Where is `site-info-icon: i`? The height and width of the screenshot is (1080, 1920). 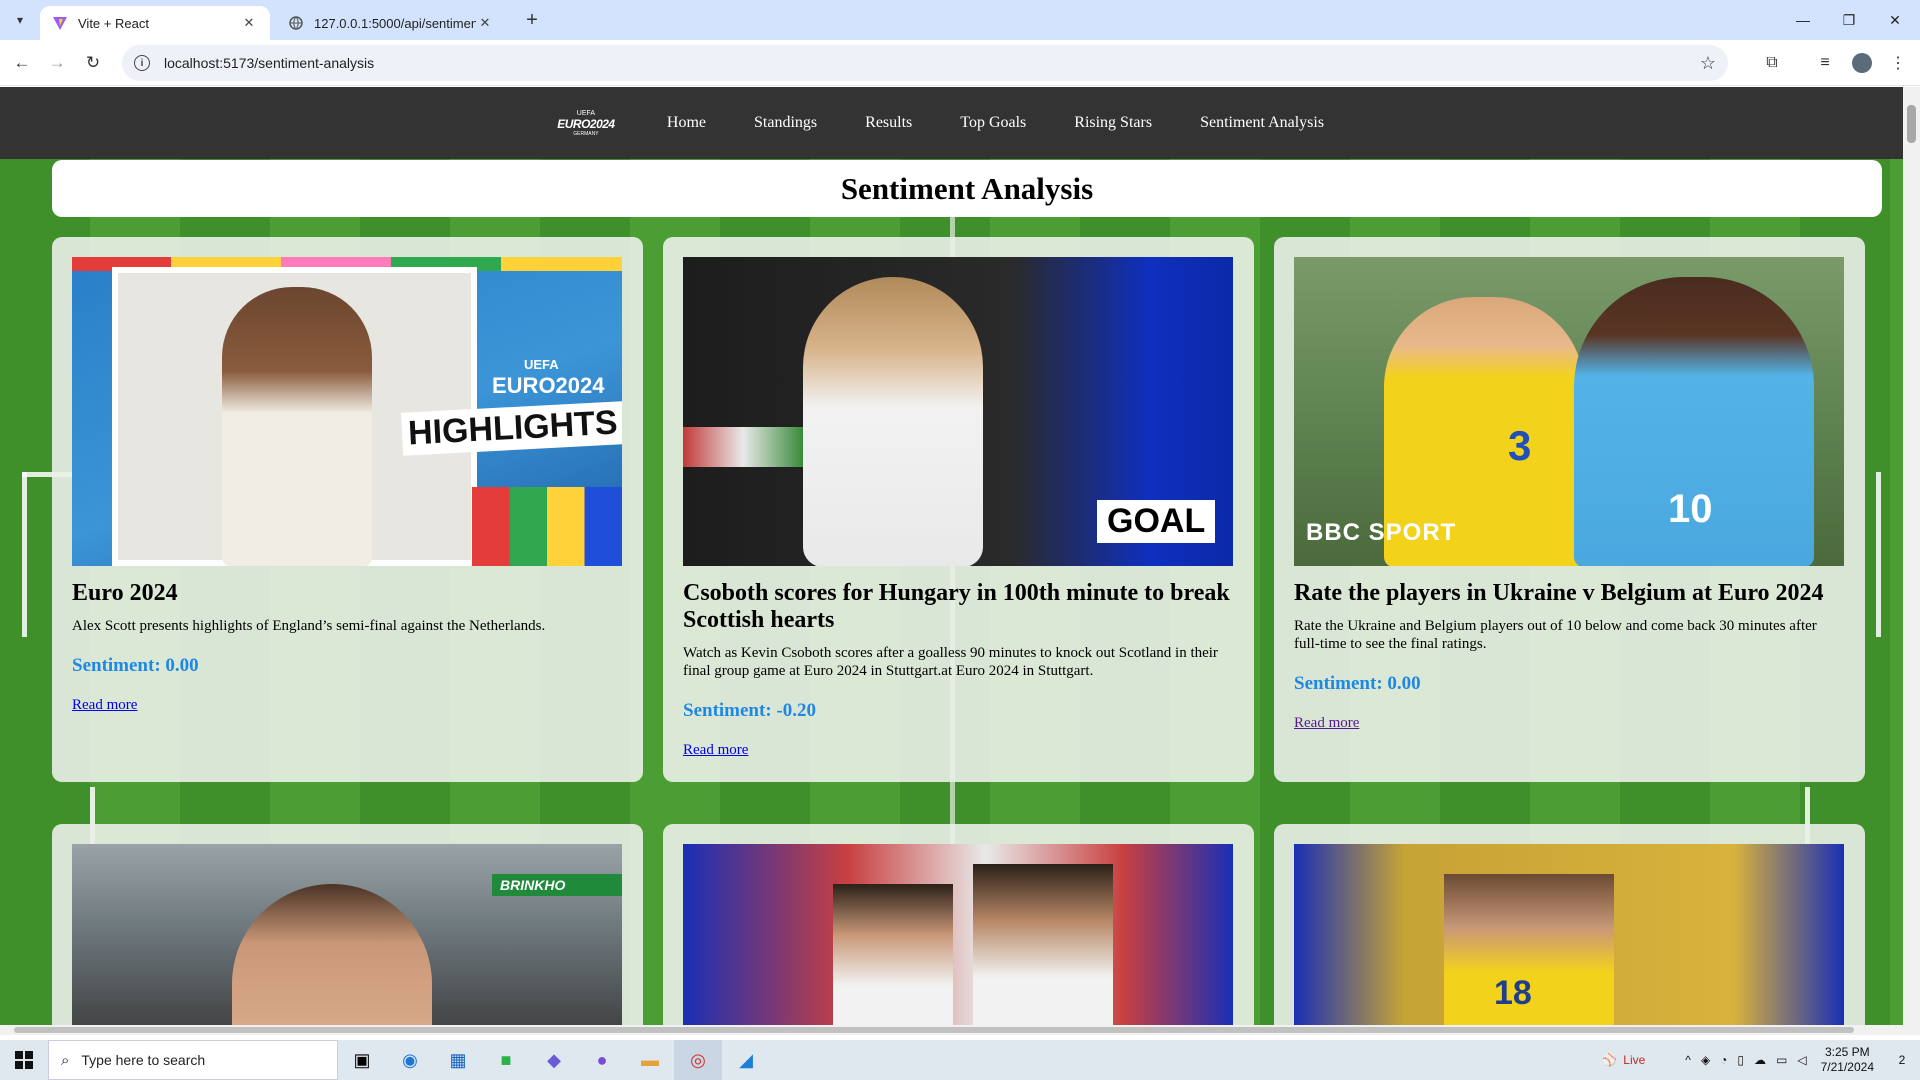
site-info-icon: i is located at coordinates (142, 63).